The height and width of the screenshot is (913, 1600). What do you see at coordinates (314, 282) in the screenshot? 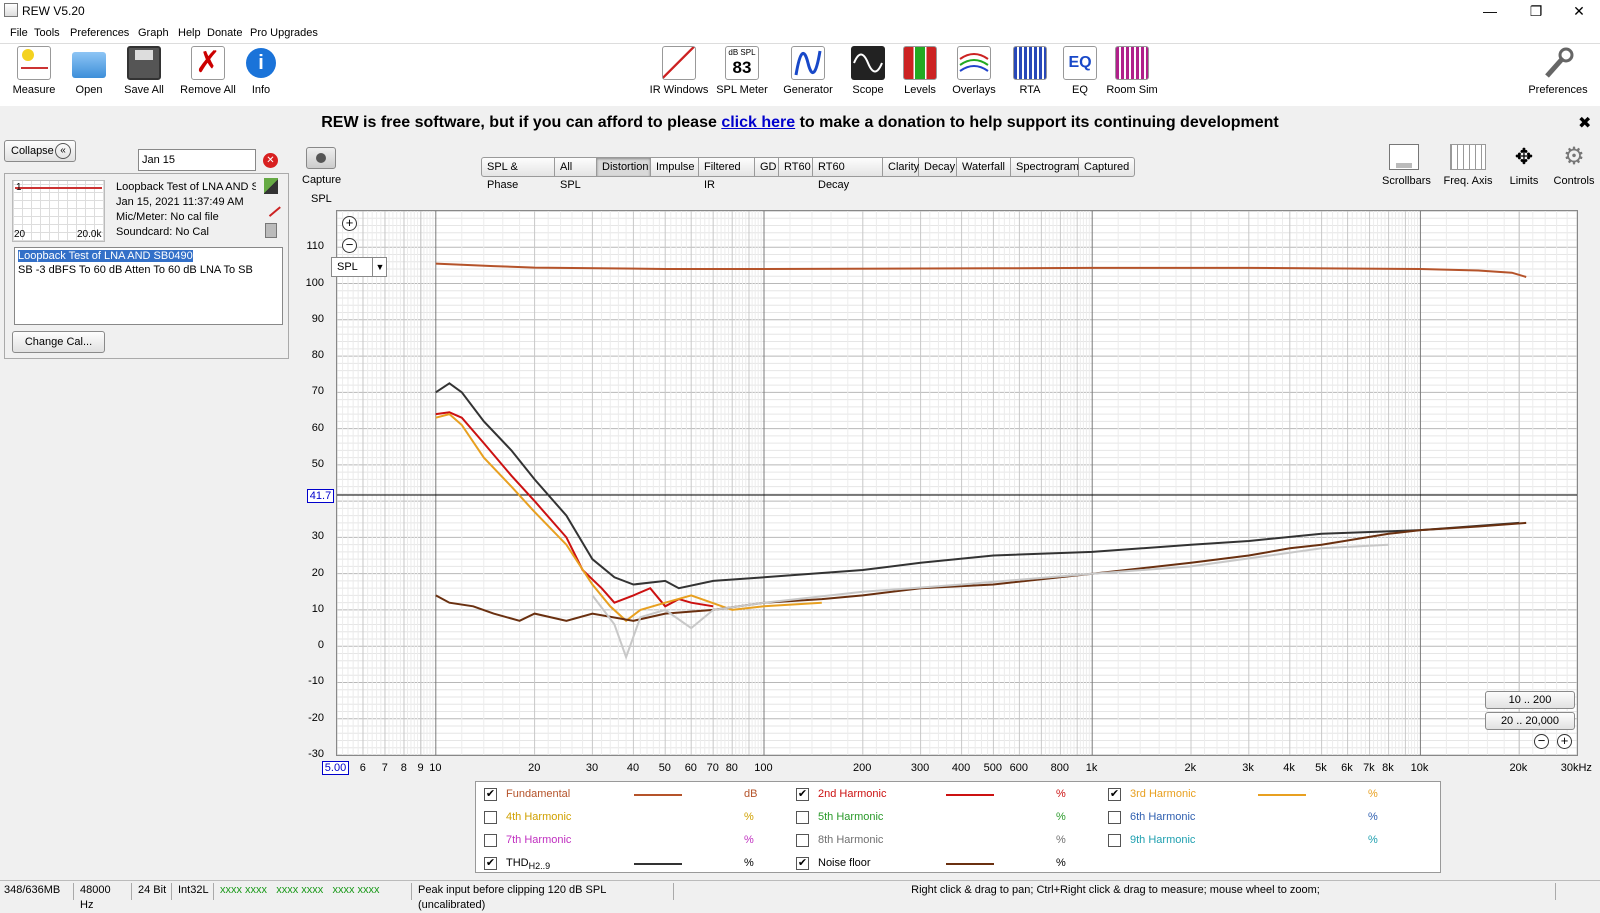
I see `y-tick-label: 100` at bounding box center [314, 282].